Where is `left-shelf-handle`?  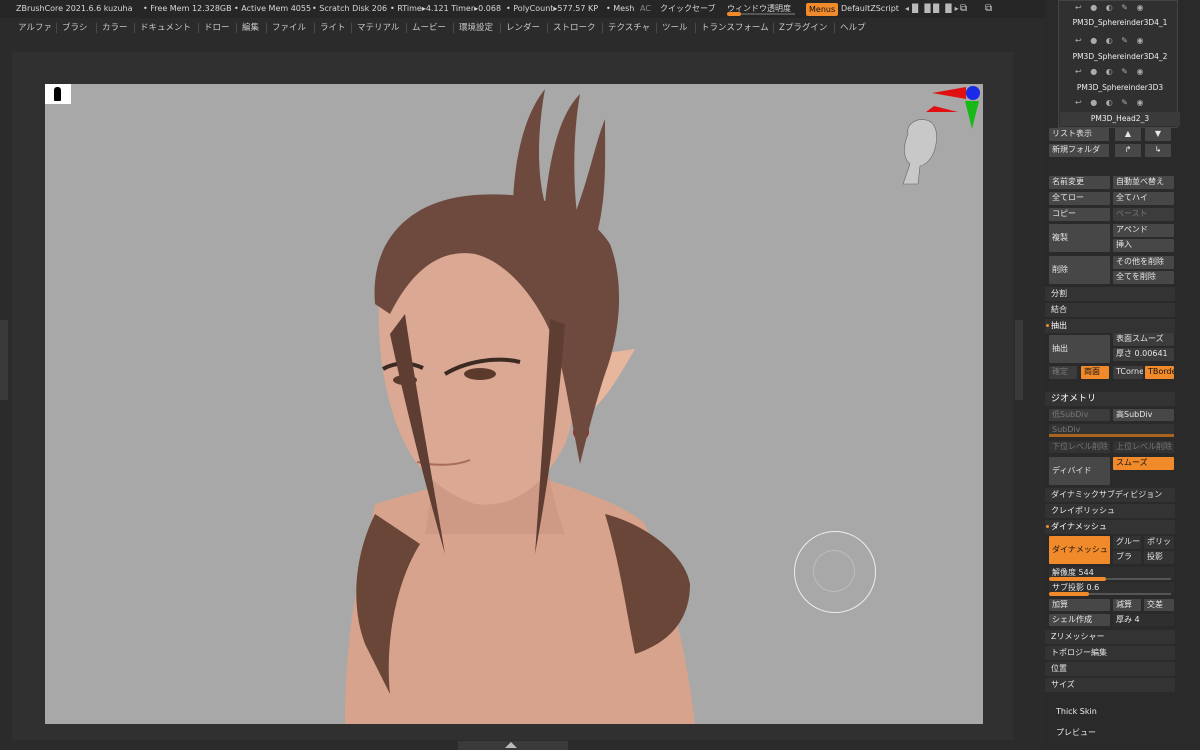
left-shelf-handle is located at coordinates (4, 360).